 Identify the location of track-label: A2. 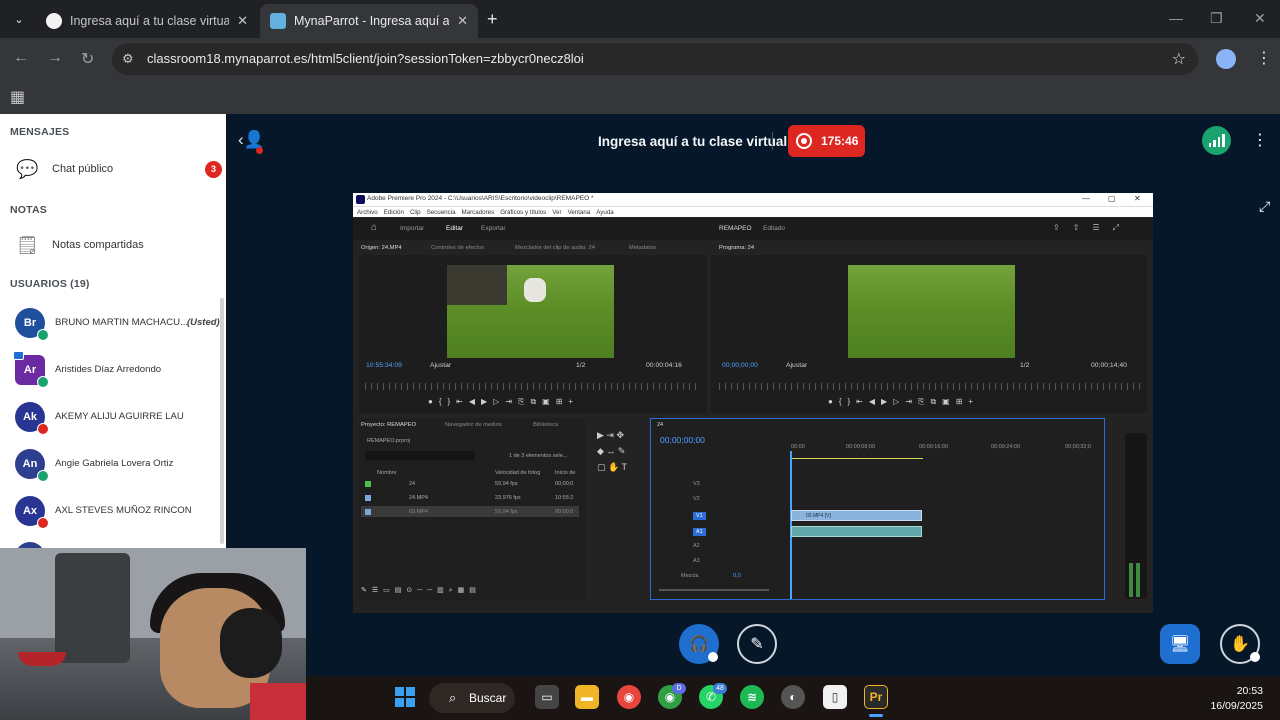
(696, 546).